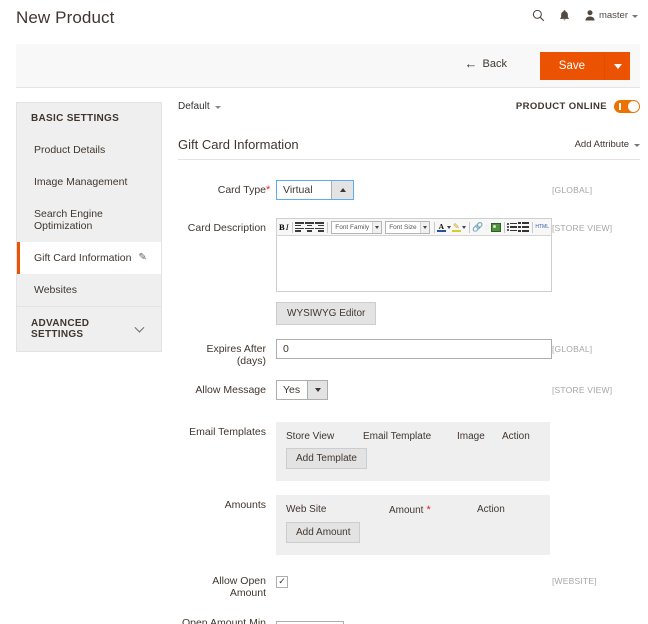  What do you see at coordinates (302, 390) in the screenshot?
I see `allow-message-select: Yes` at bounding box center [302, 390].